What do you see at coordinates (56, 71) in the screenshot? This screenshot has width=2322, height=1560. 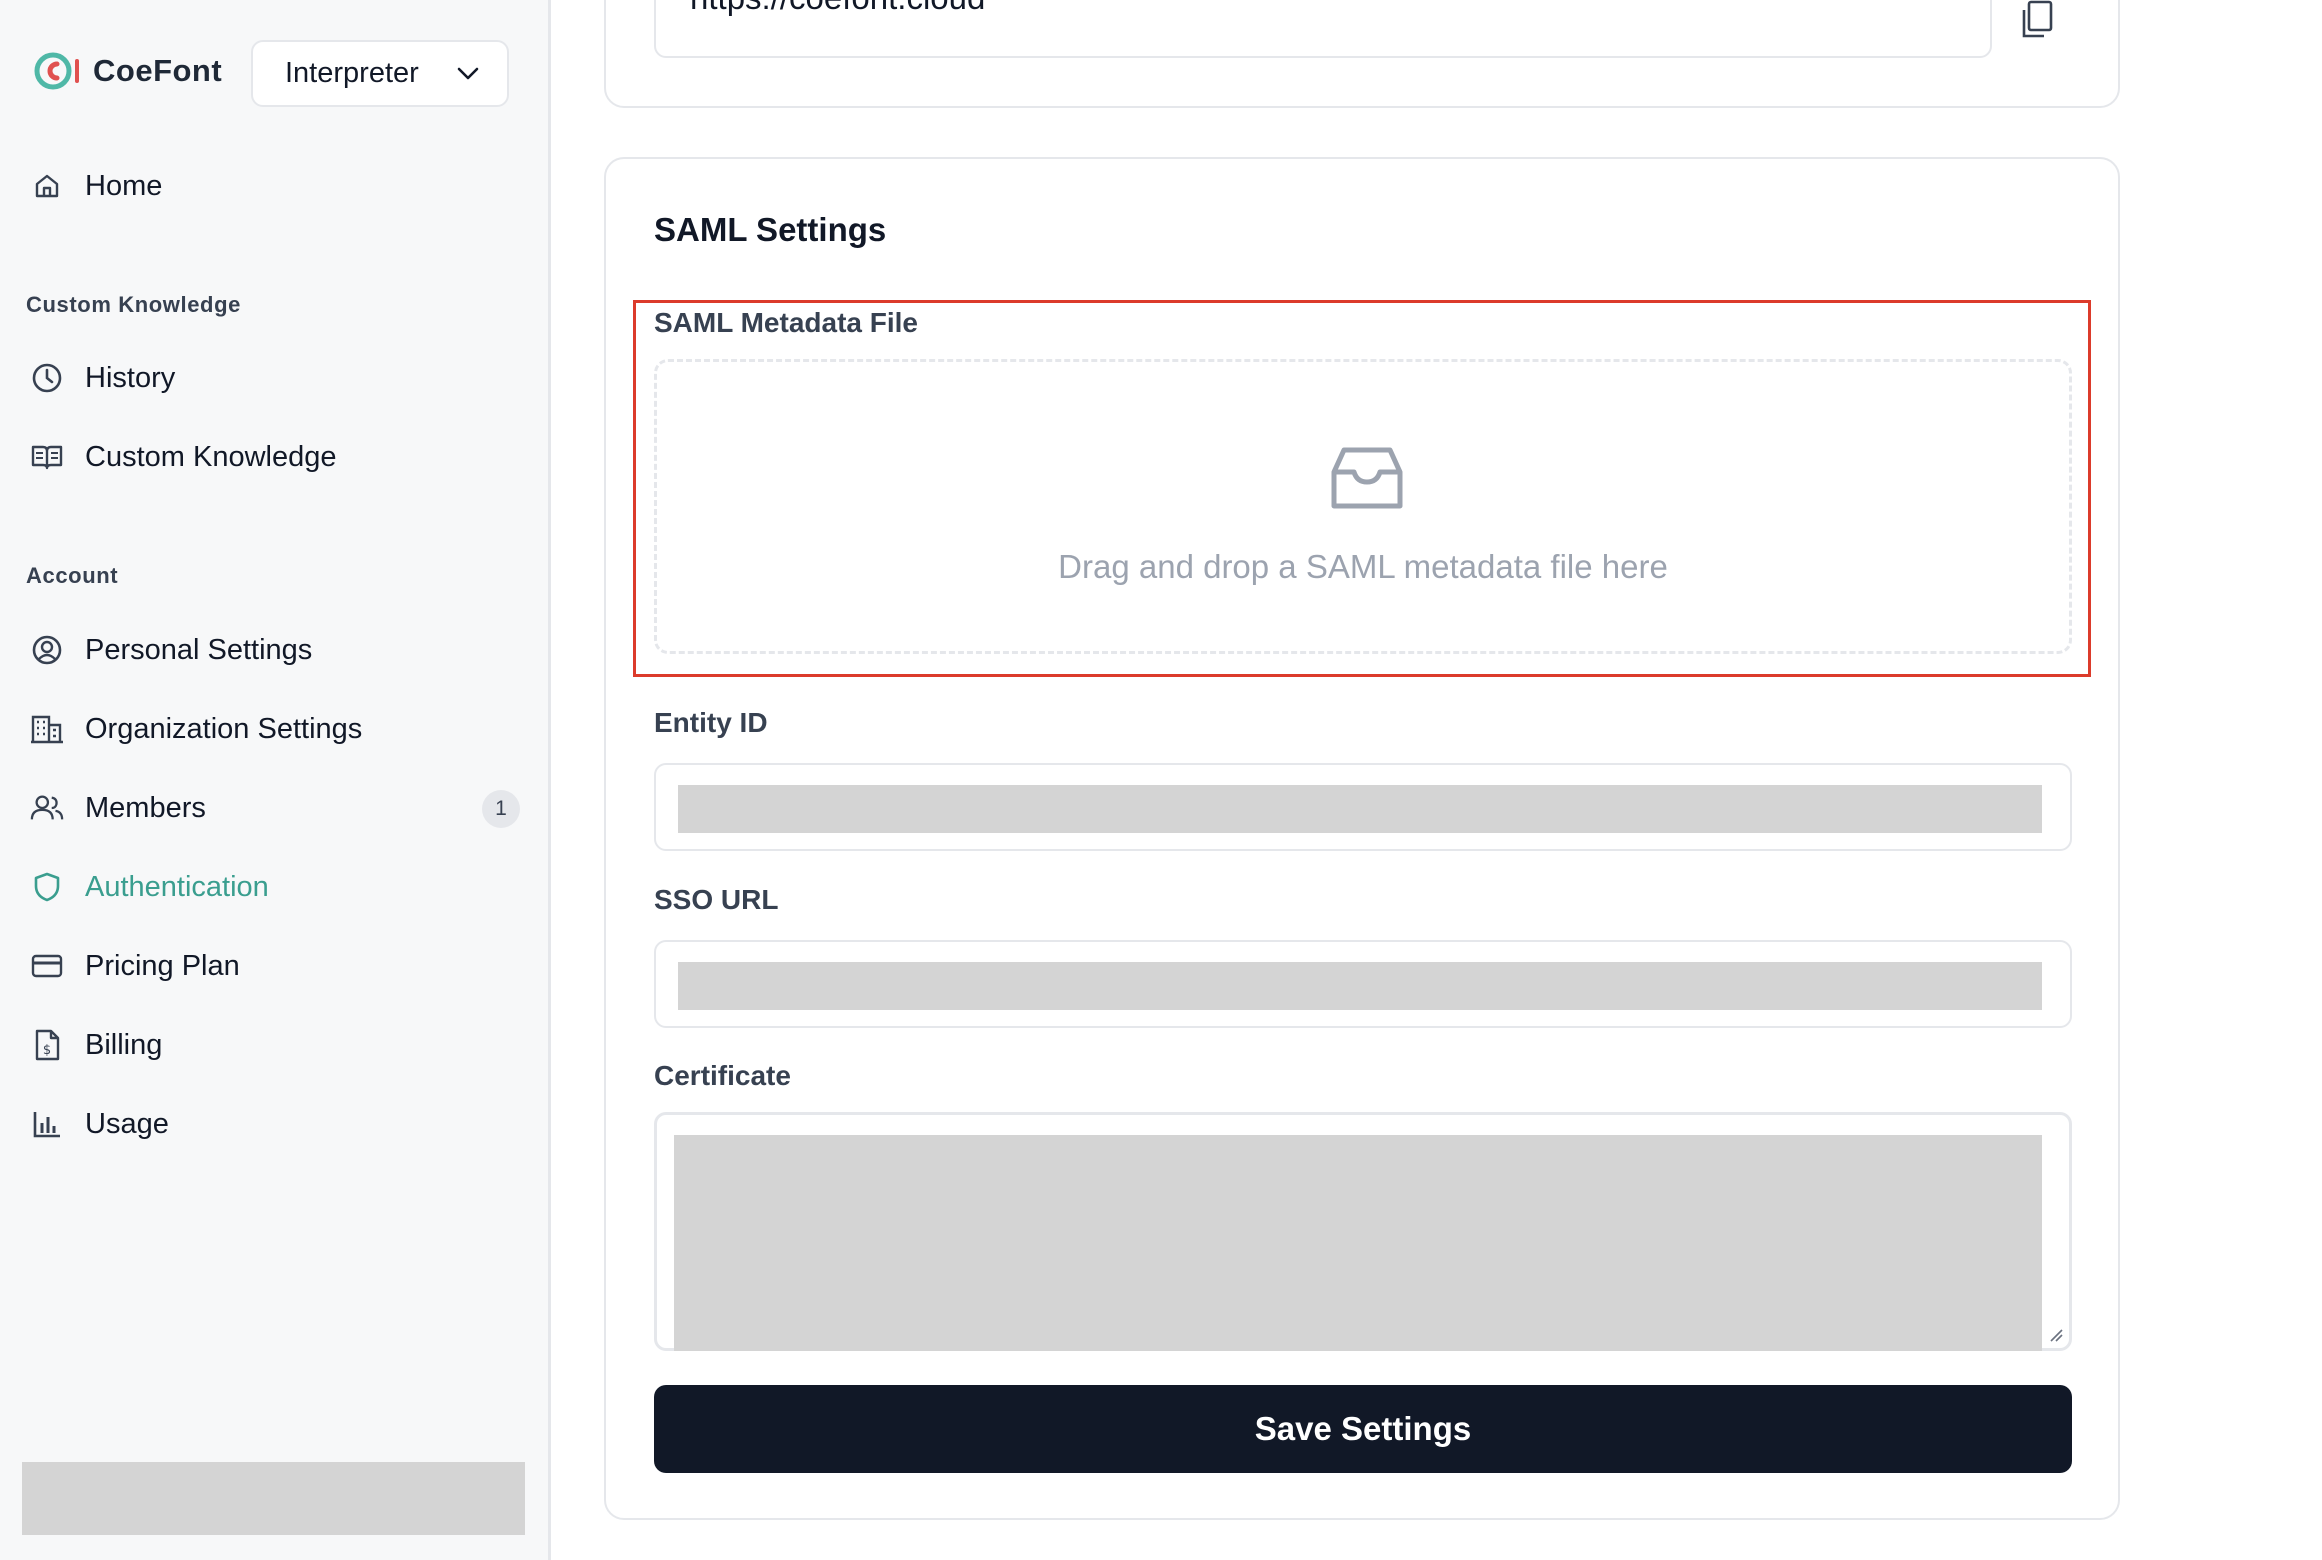 I see `coefont-logo-icon` at bounding box center [56, 71].